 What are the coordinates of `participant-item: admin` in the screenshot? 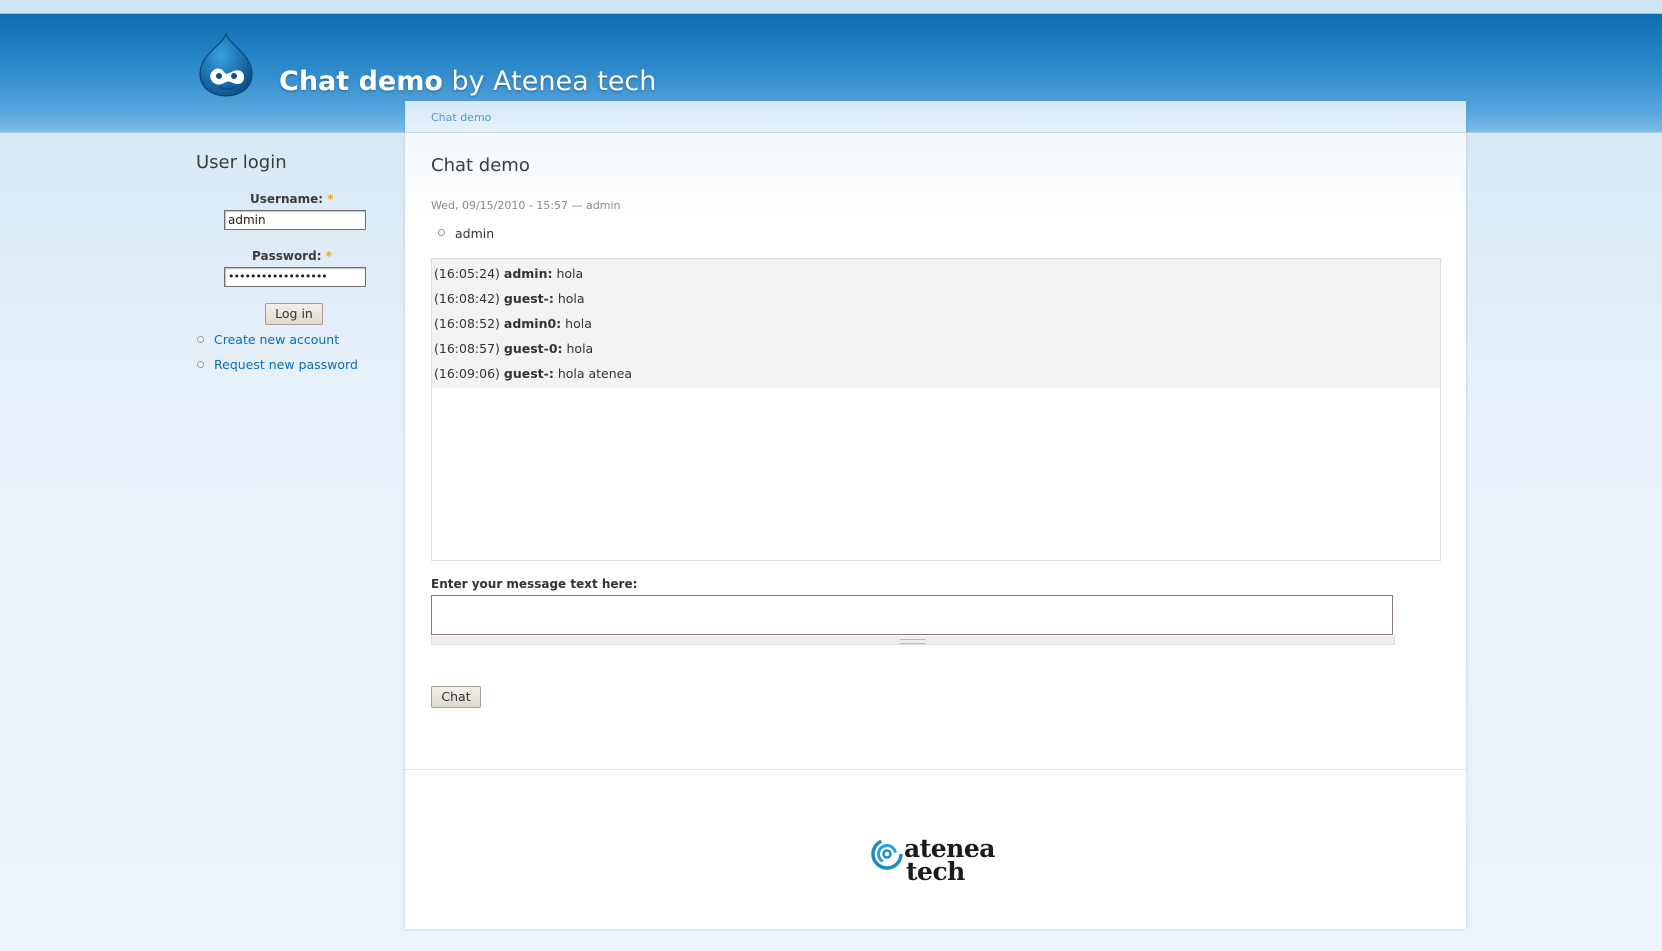 It's located at (475, 233).